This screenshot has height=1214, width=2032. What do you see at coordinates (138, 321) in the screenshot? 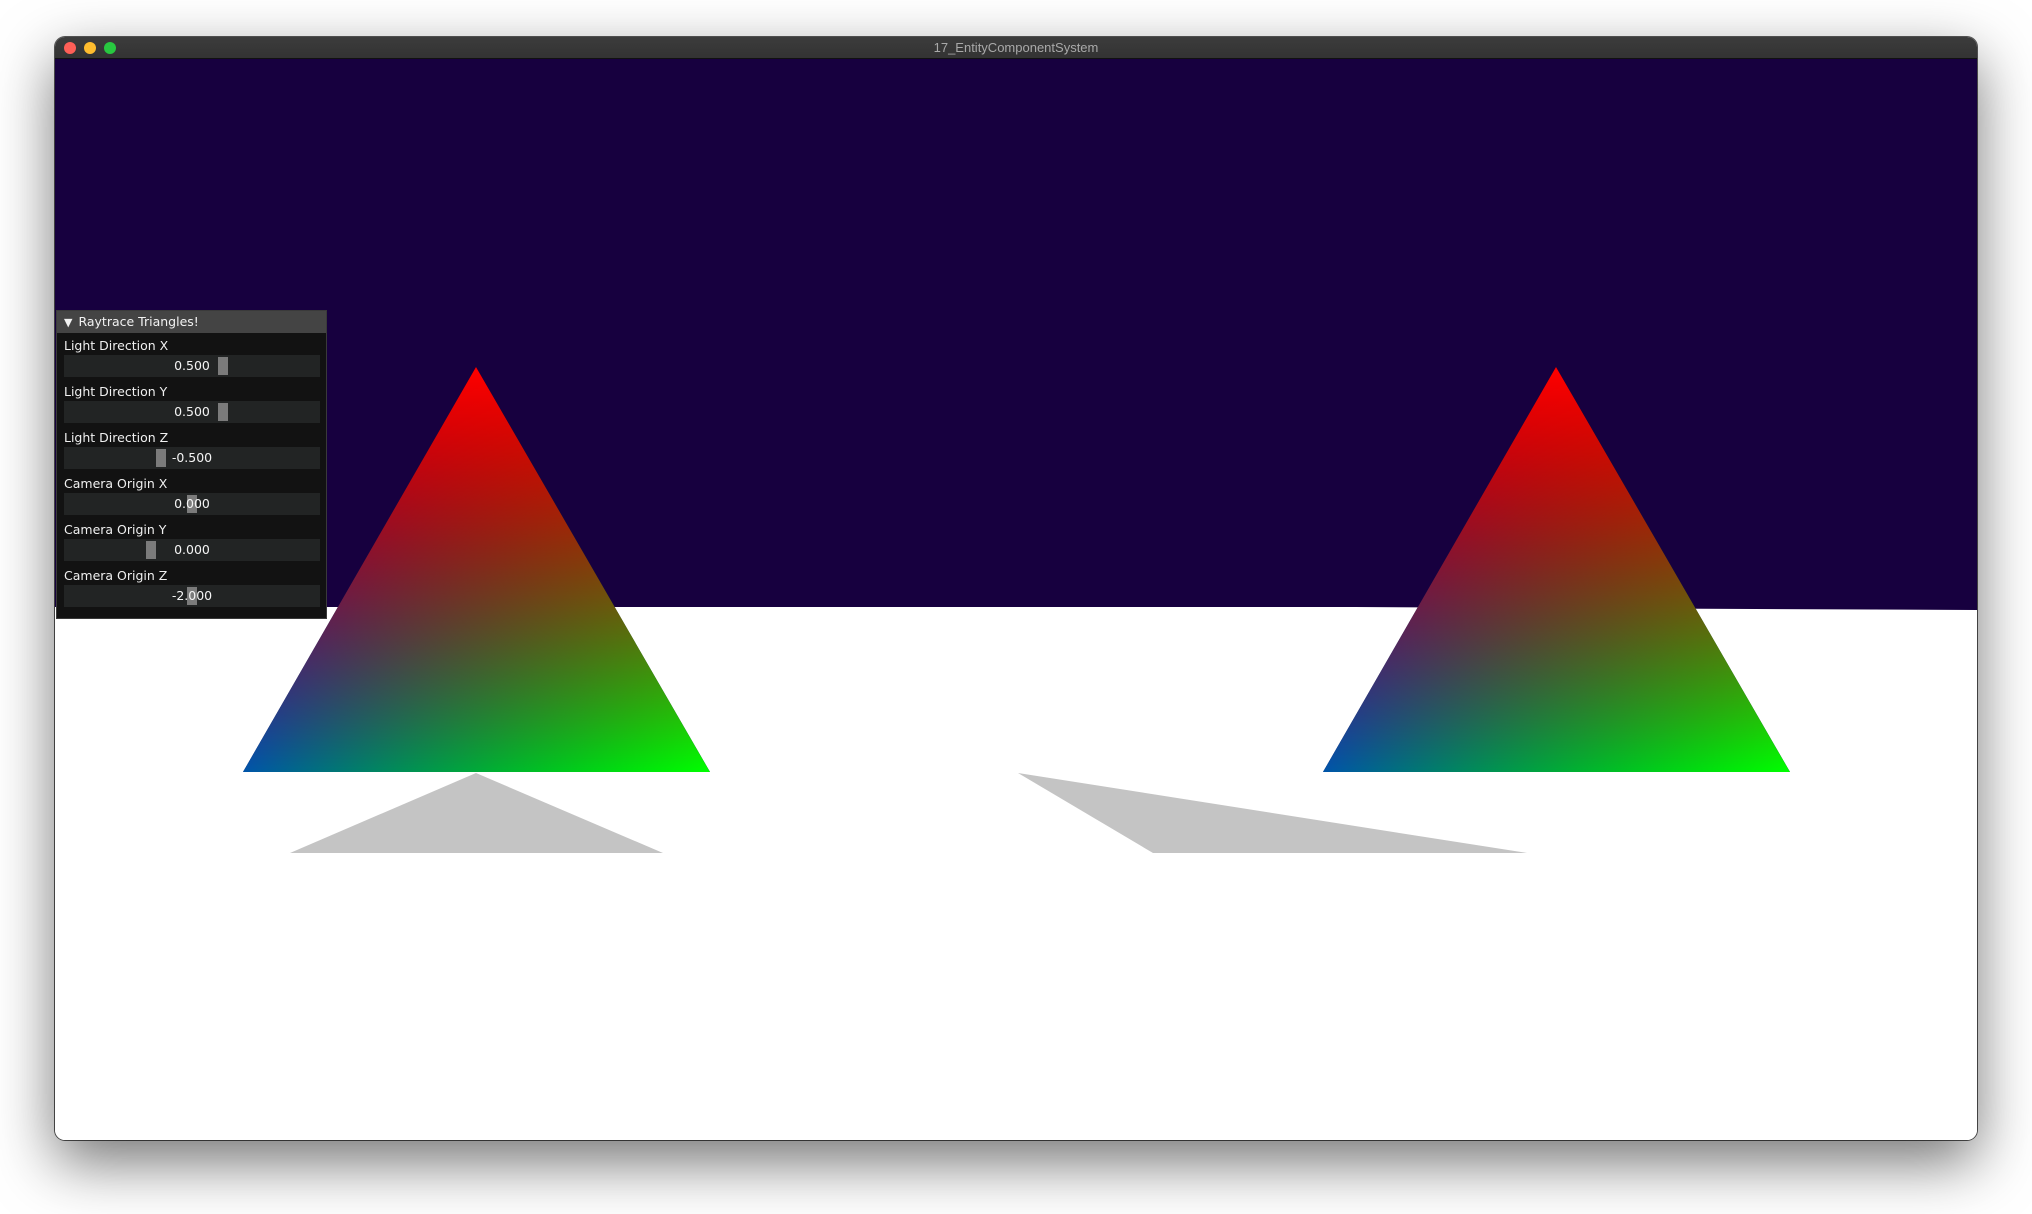
I see `panel-title: Raytrace Triangles!` at bounding box center [138, 321].